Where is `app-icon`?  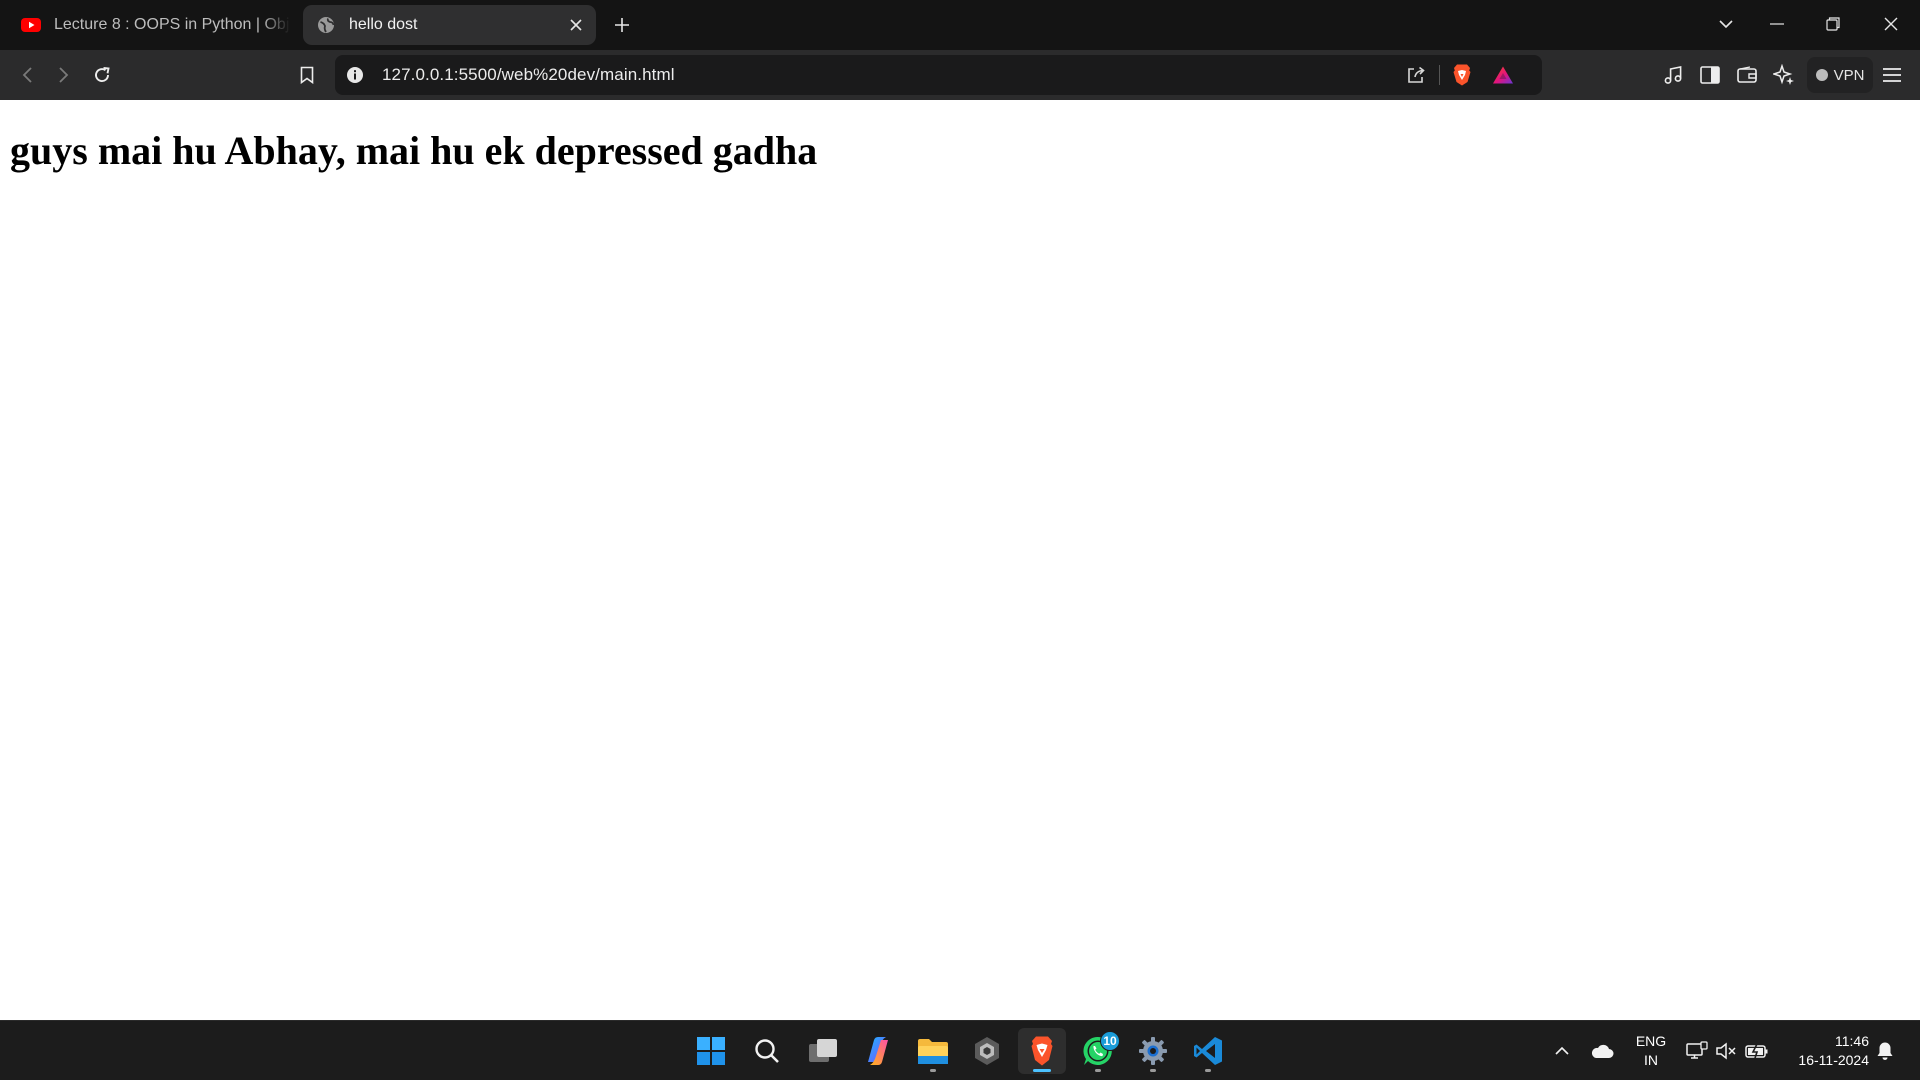
app-icon is located at coordinates (987, 1051).